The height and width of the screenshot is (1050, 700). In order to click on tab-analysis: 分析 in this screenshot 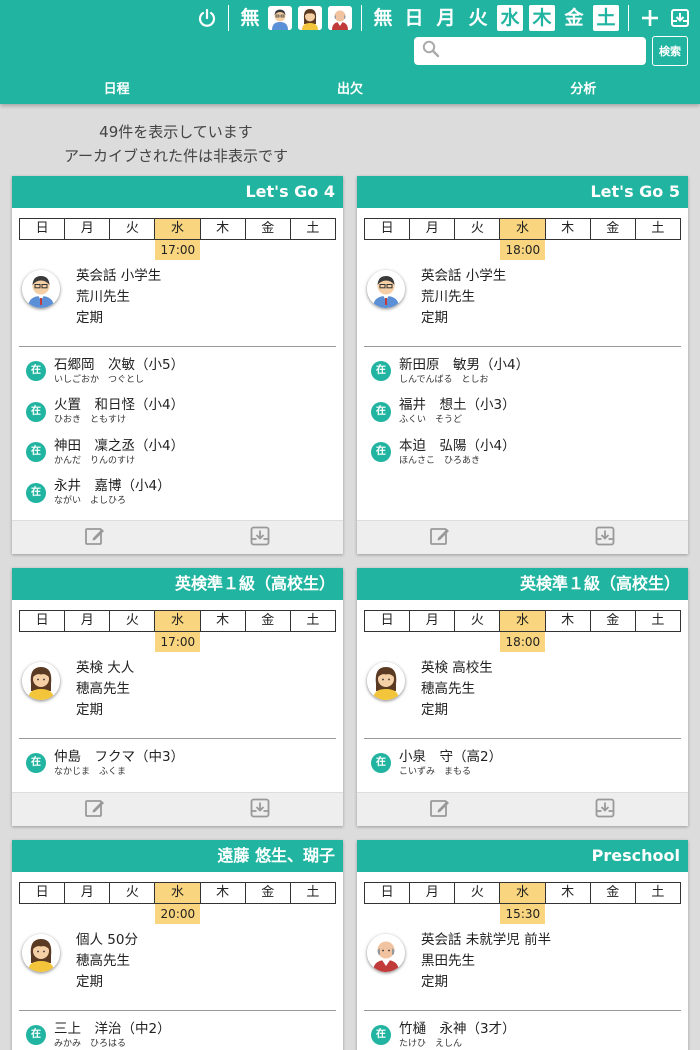, I will do `click(583, 87)`.